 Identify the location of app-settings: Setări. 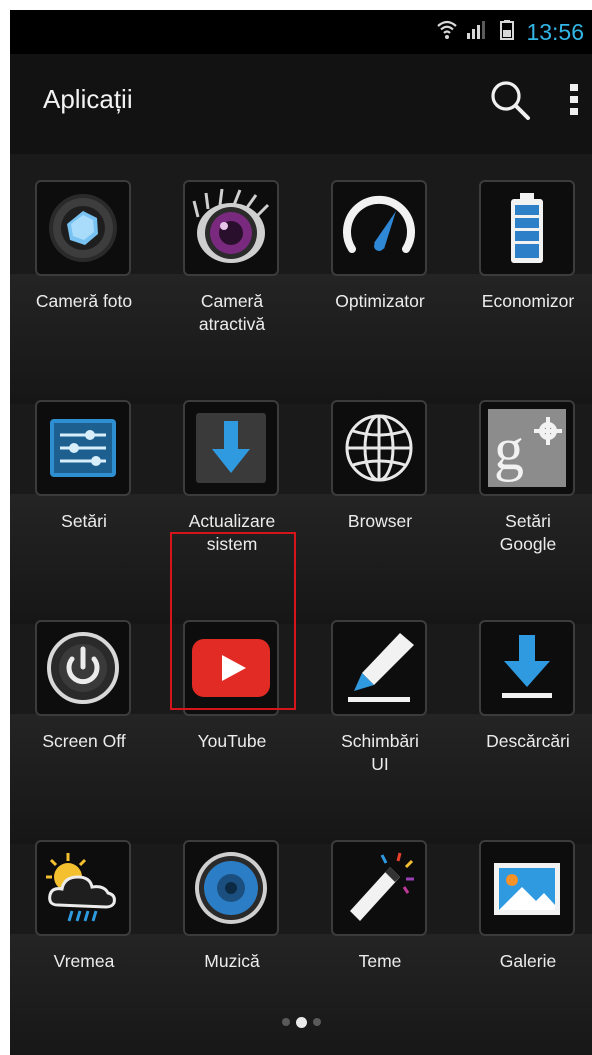
(84, 495).